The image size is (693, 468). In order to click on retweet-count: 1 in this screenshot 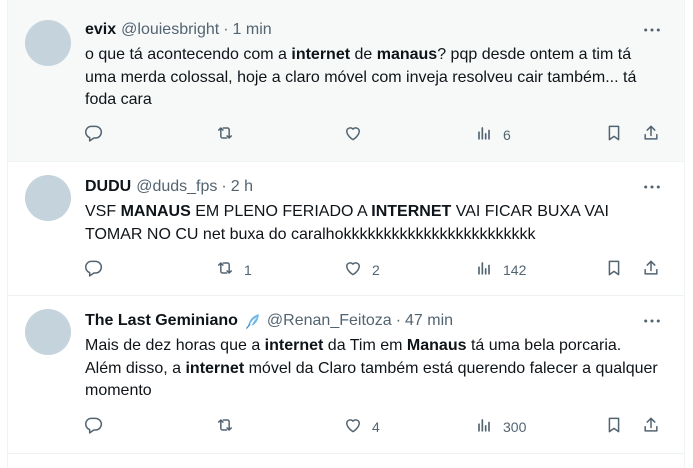, I will do `click(248, 270)`.